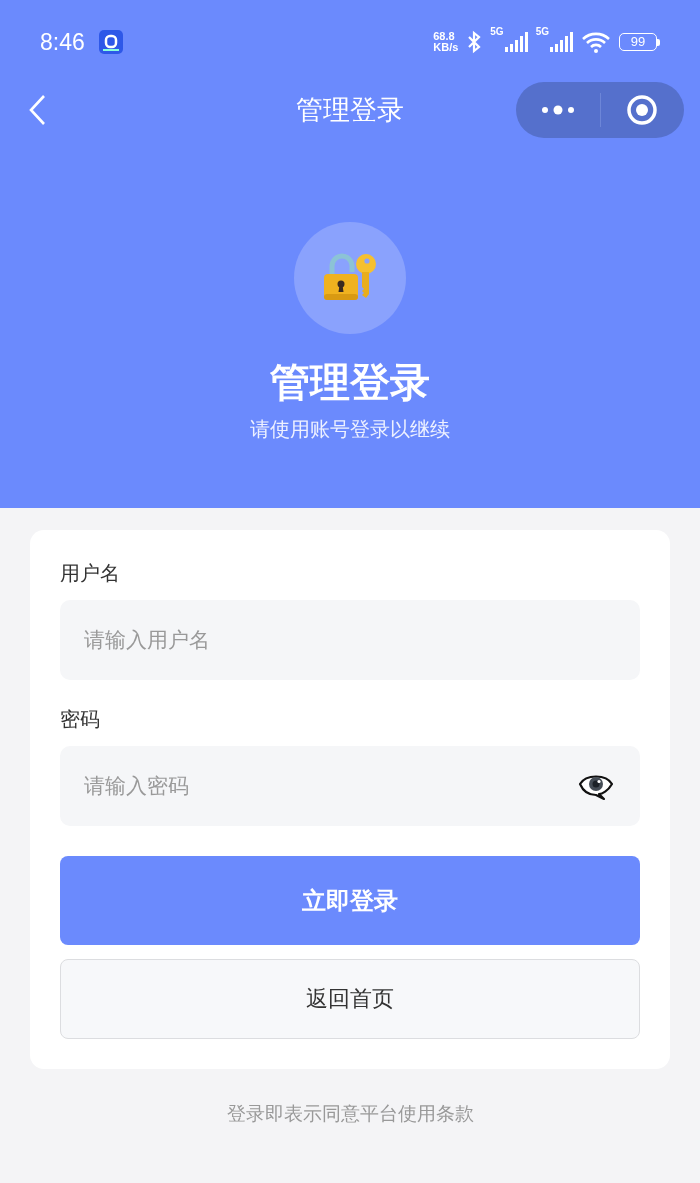  What do you see at coordinates (642, 110) in the screenshot?
I see `close-target-icon` at bounding box center [642, 110].